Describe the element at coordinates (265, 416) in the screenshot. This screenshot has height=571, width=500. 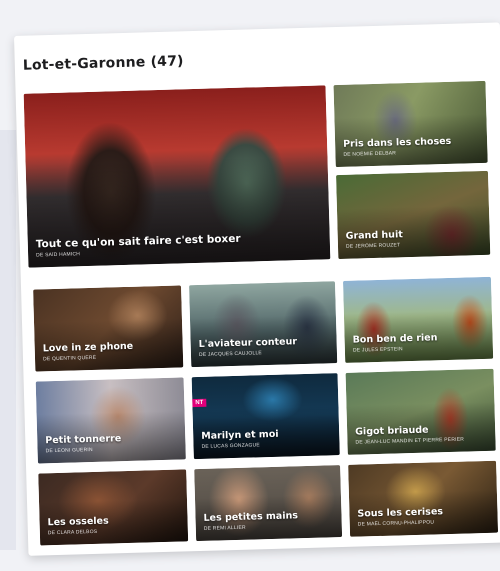
I see `film-tile: NT Marilyn et moi DE LUCAS GONZAGUE` at that location.